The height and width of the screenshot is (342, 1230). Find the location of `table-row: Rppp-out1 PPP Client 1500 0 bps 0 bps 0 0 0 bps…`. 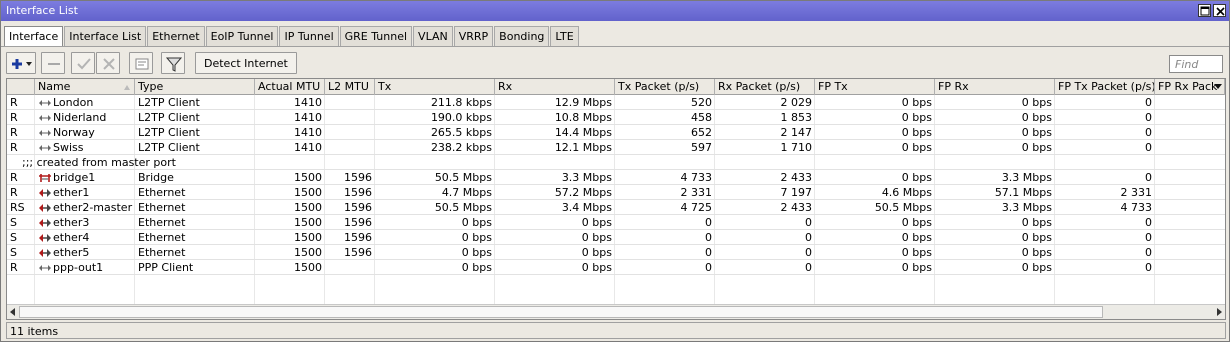

table-row: Rppp-out1 PPP Client 1500 0 bps 0 bps 0 0 0 bps… is located at coordinates (616, 267).